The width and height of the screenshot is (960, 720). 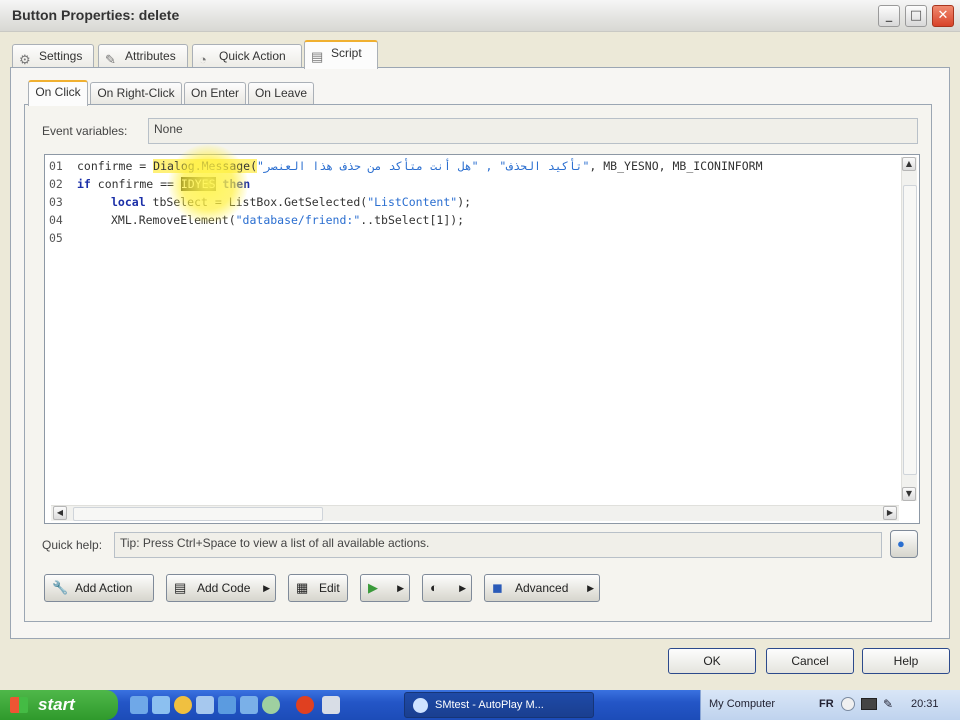 I want to click on arrow-down-icon: ▼, so click(x=909, y=493).